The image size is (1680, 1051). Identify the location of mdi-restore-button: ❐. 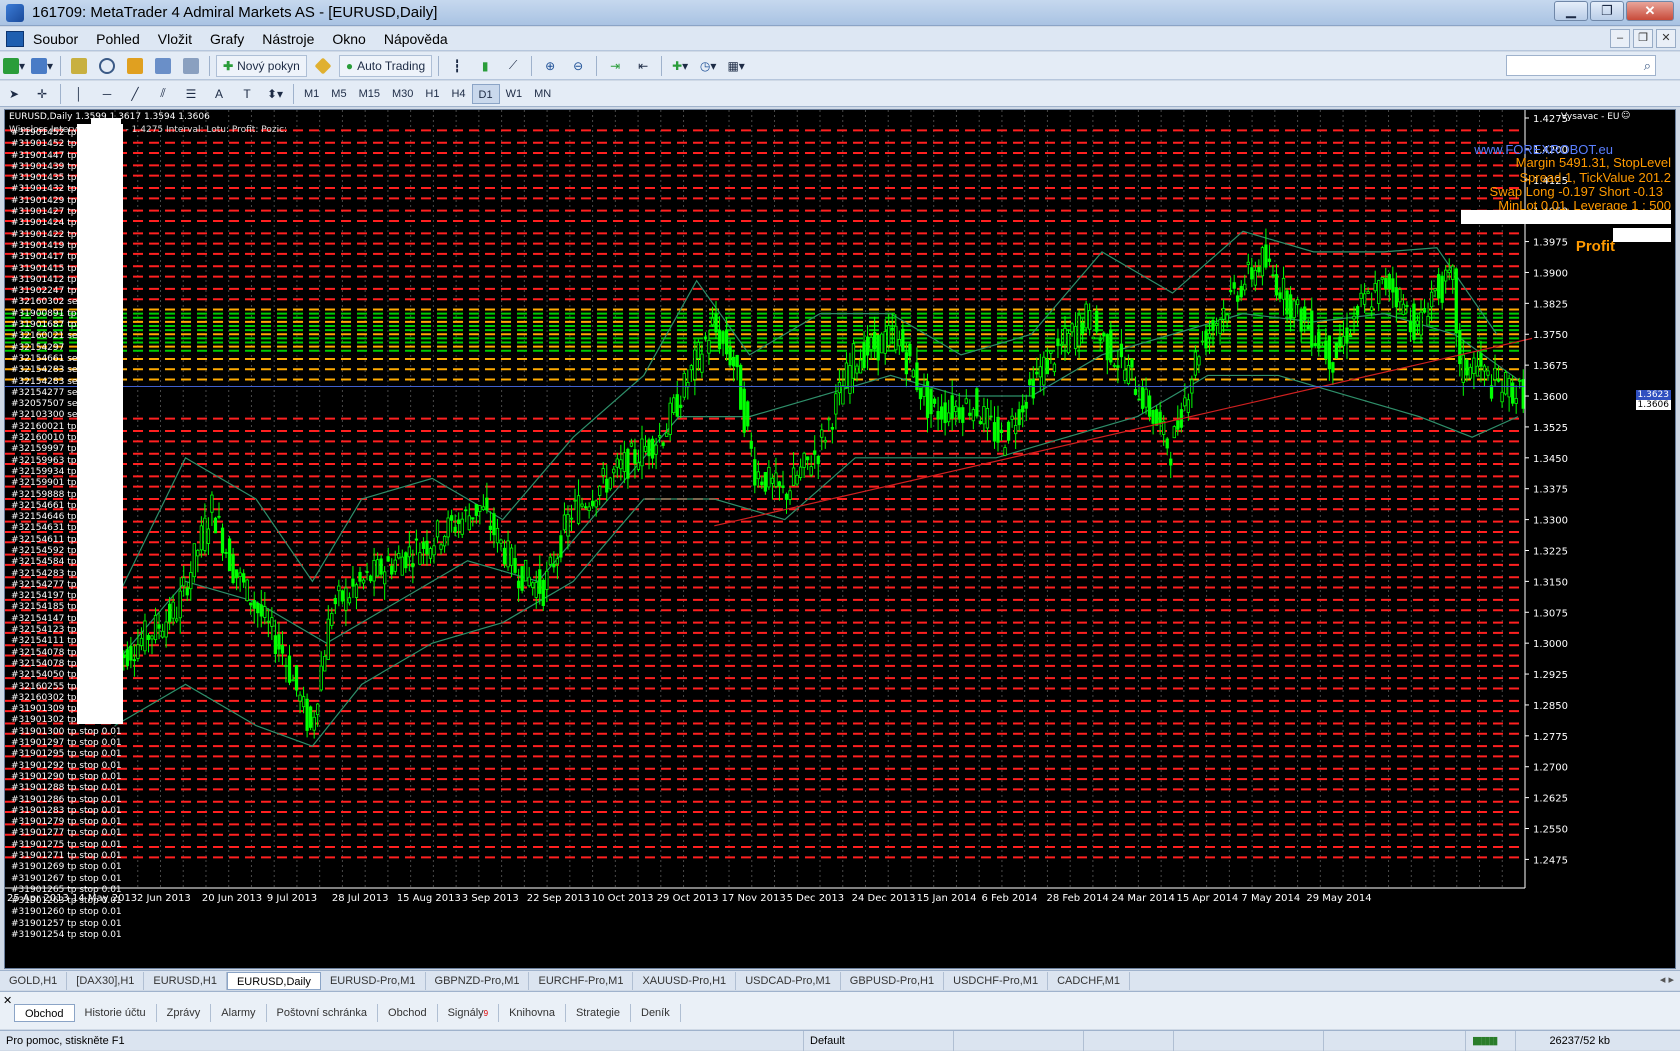
(1643, 38).